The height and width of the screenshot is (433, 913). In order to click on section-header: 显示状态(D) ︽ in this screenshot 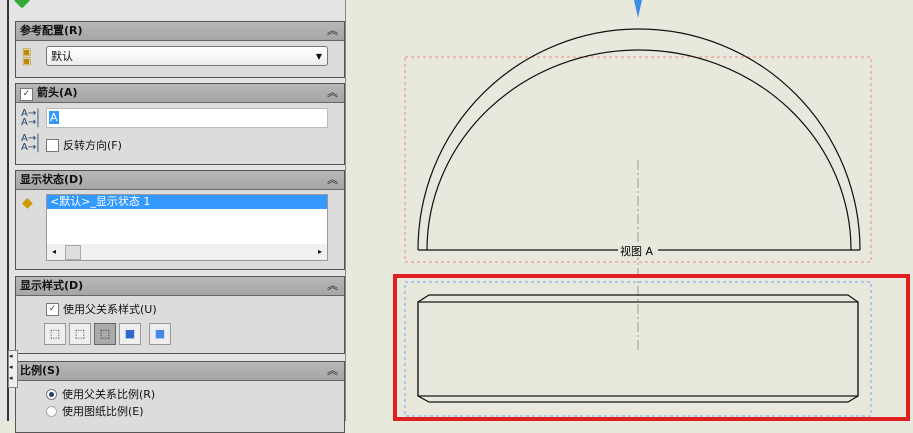, I will do `click(180, 180)`.